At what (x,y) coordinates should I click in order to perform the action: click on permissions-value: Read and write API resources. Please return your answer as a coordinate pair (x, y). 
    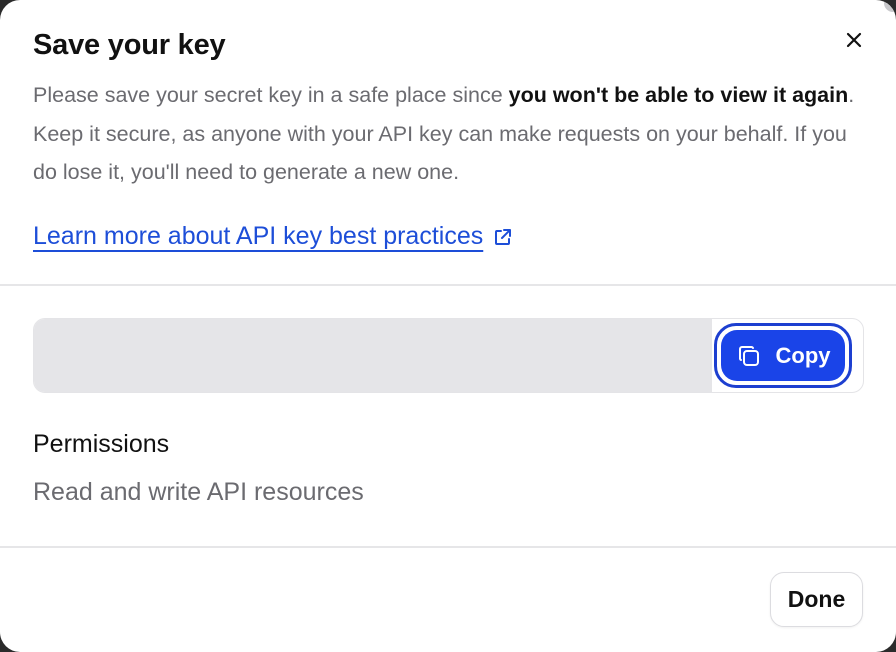
    Looking at the image, I should click on (198, 492).